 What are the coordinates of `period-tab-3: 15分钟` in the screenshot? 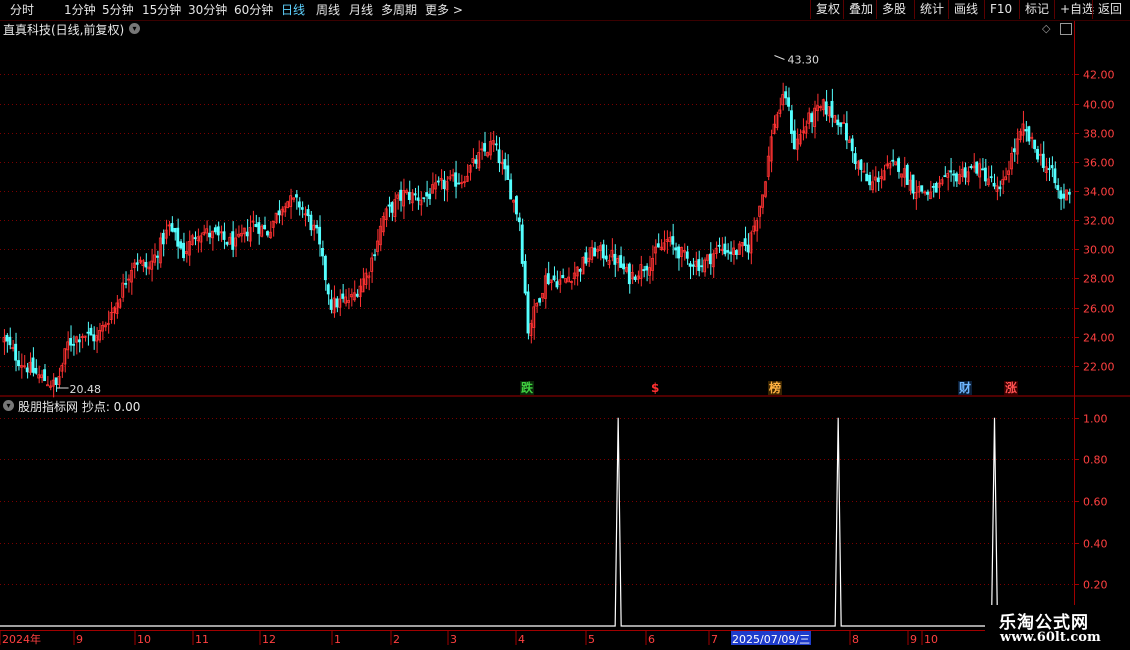 It's located at (161, 10).